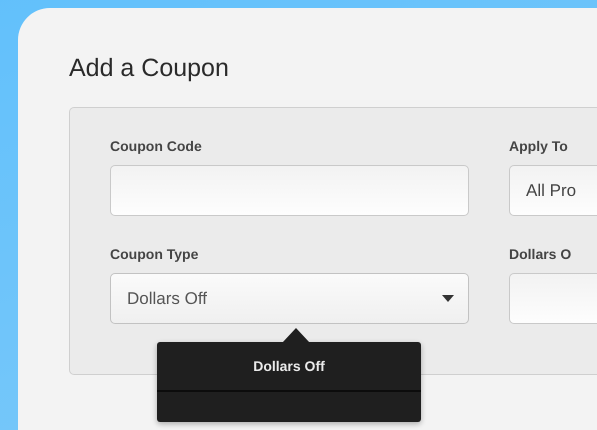  Describe the element at coordinates (289, 367) in the screenshot. I see `dropdown-item: Dollars Off` at that location.